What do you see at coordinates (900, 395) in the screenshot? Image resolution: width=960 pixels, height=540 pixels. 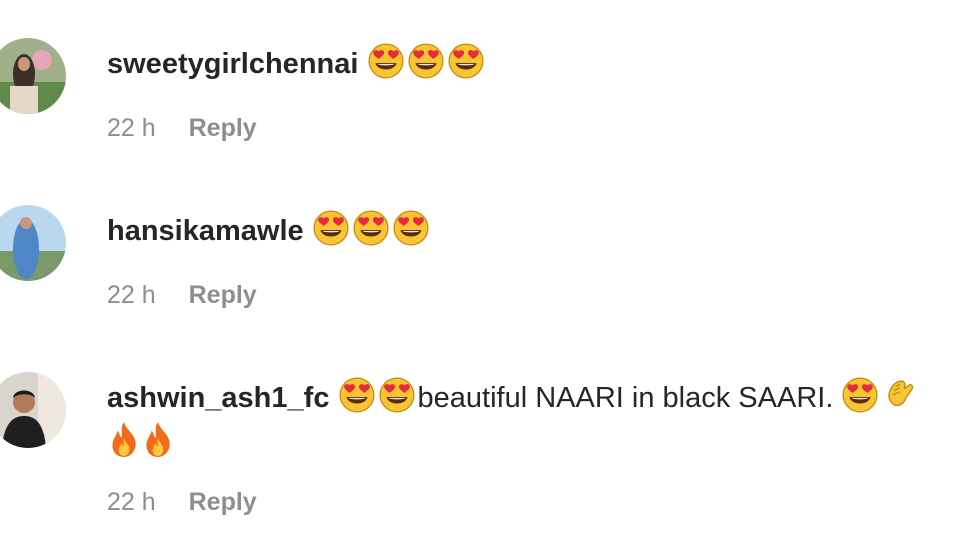 I see `clapping-hands-emoji-icon` at bounding box center [900, 395].